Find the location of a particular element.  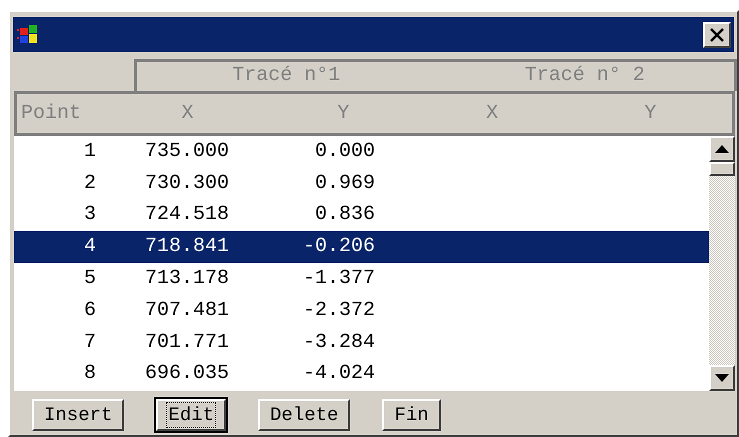

action-button: Delete is located at coordinates (304, 415).